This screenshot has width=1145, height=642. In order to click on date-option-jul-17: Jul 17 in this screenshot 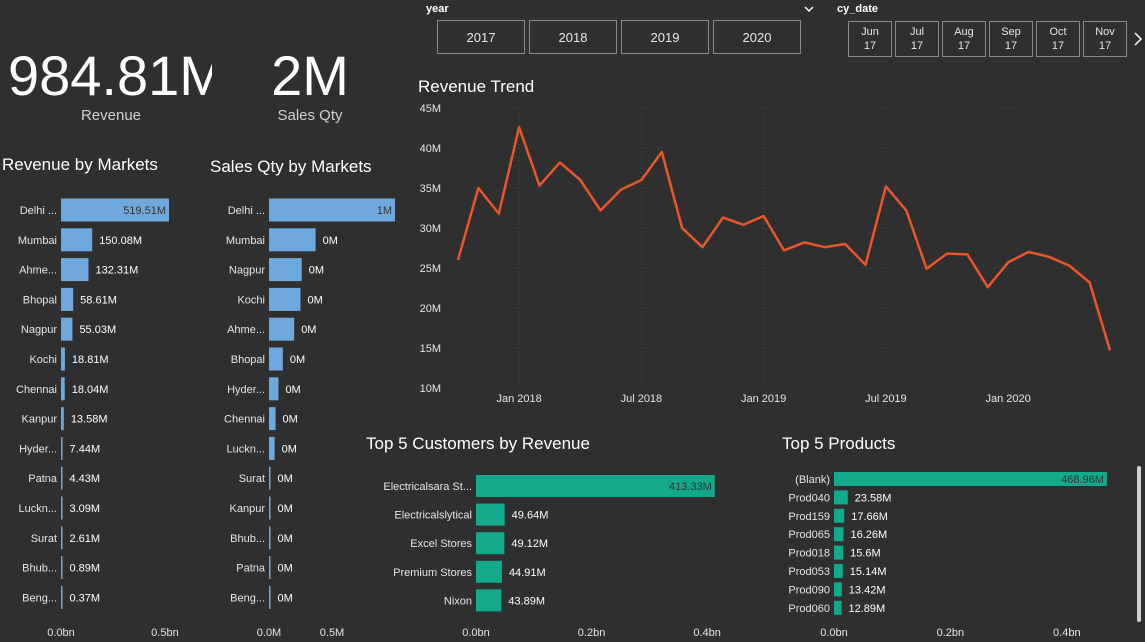, I will do `click(917, 39)`.